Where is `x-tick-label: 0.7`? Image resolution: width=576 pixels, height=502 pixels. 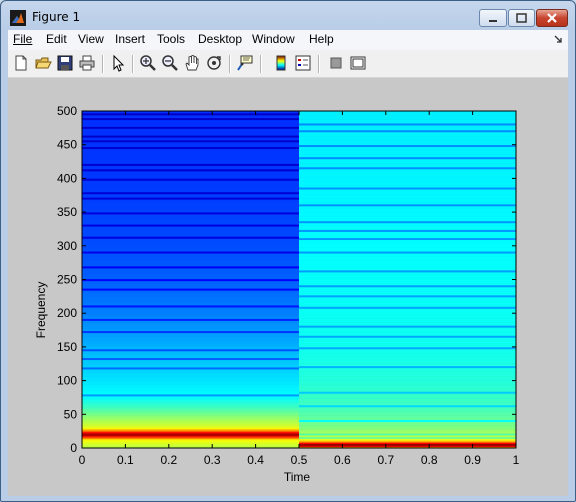 x-tick-label: 0.7 is located at coordinates (385, 460).